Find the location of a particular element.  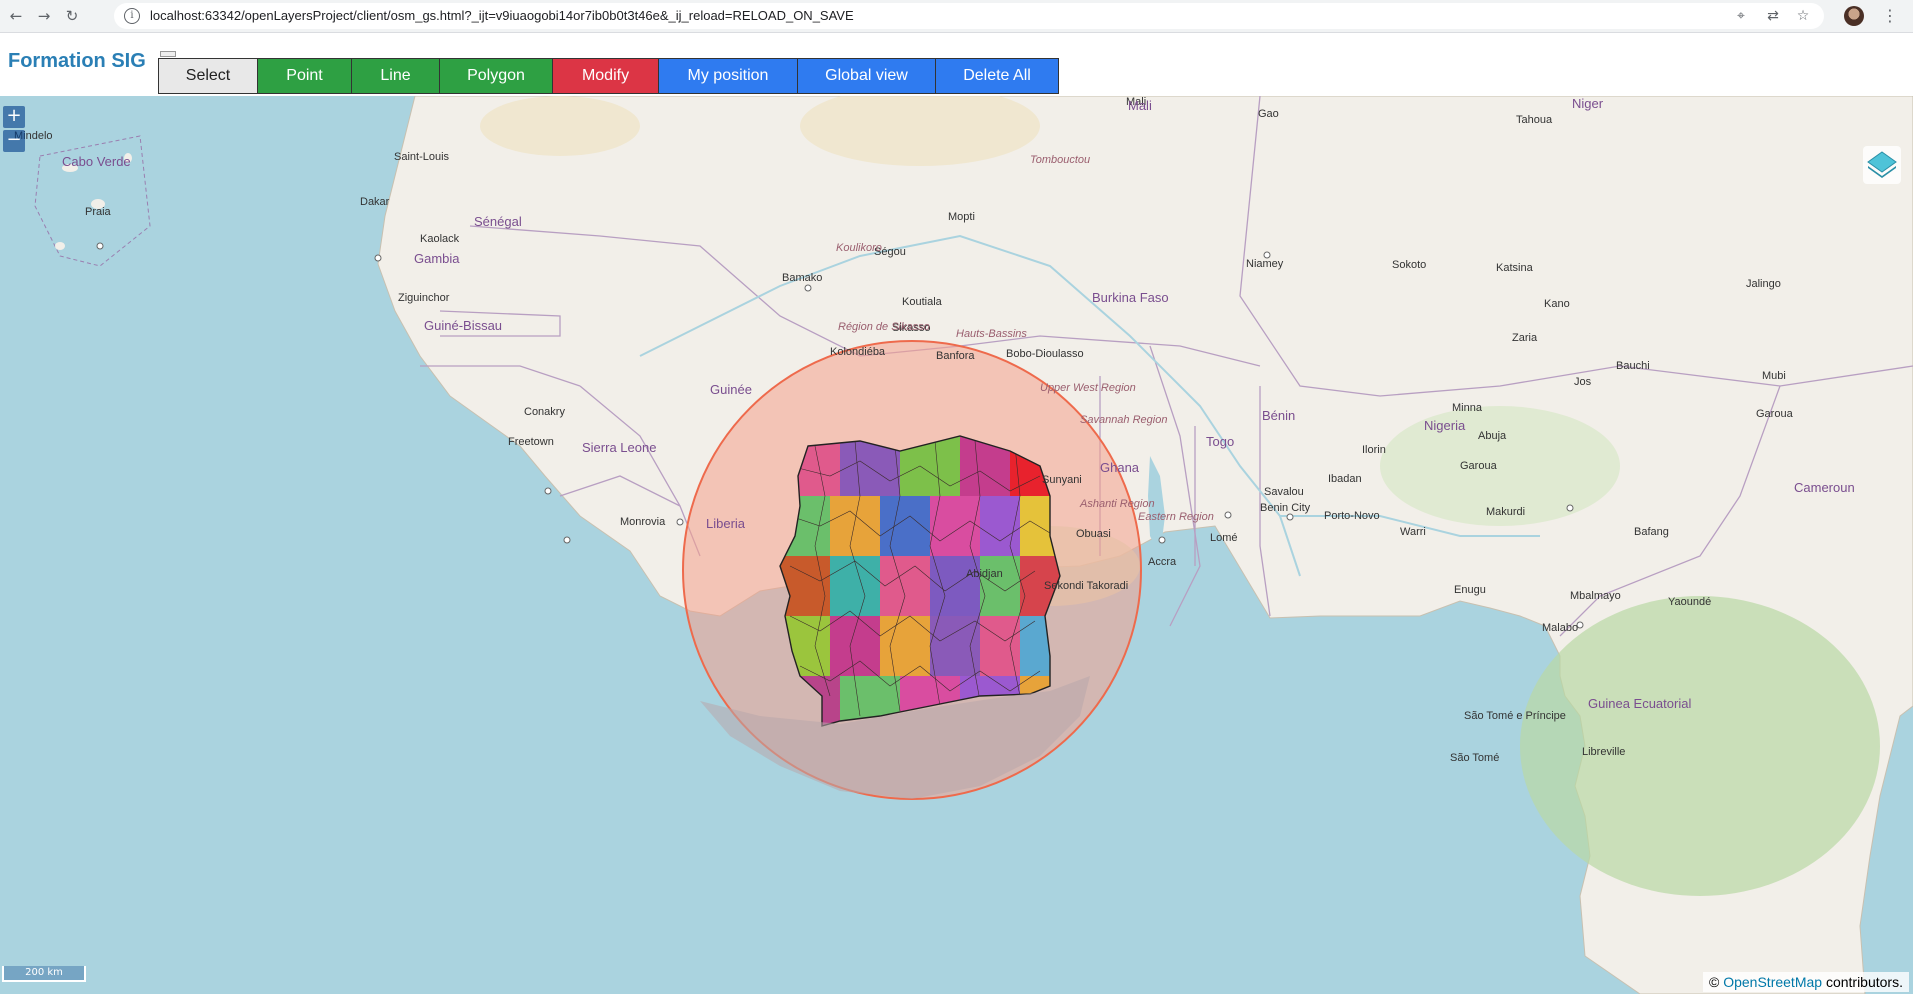

city-label-bamenda: Bafang is located at coordinates (1651, 532).